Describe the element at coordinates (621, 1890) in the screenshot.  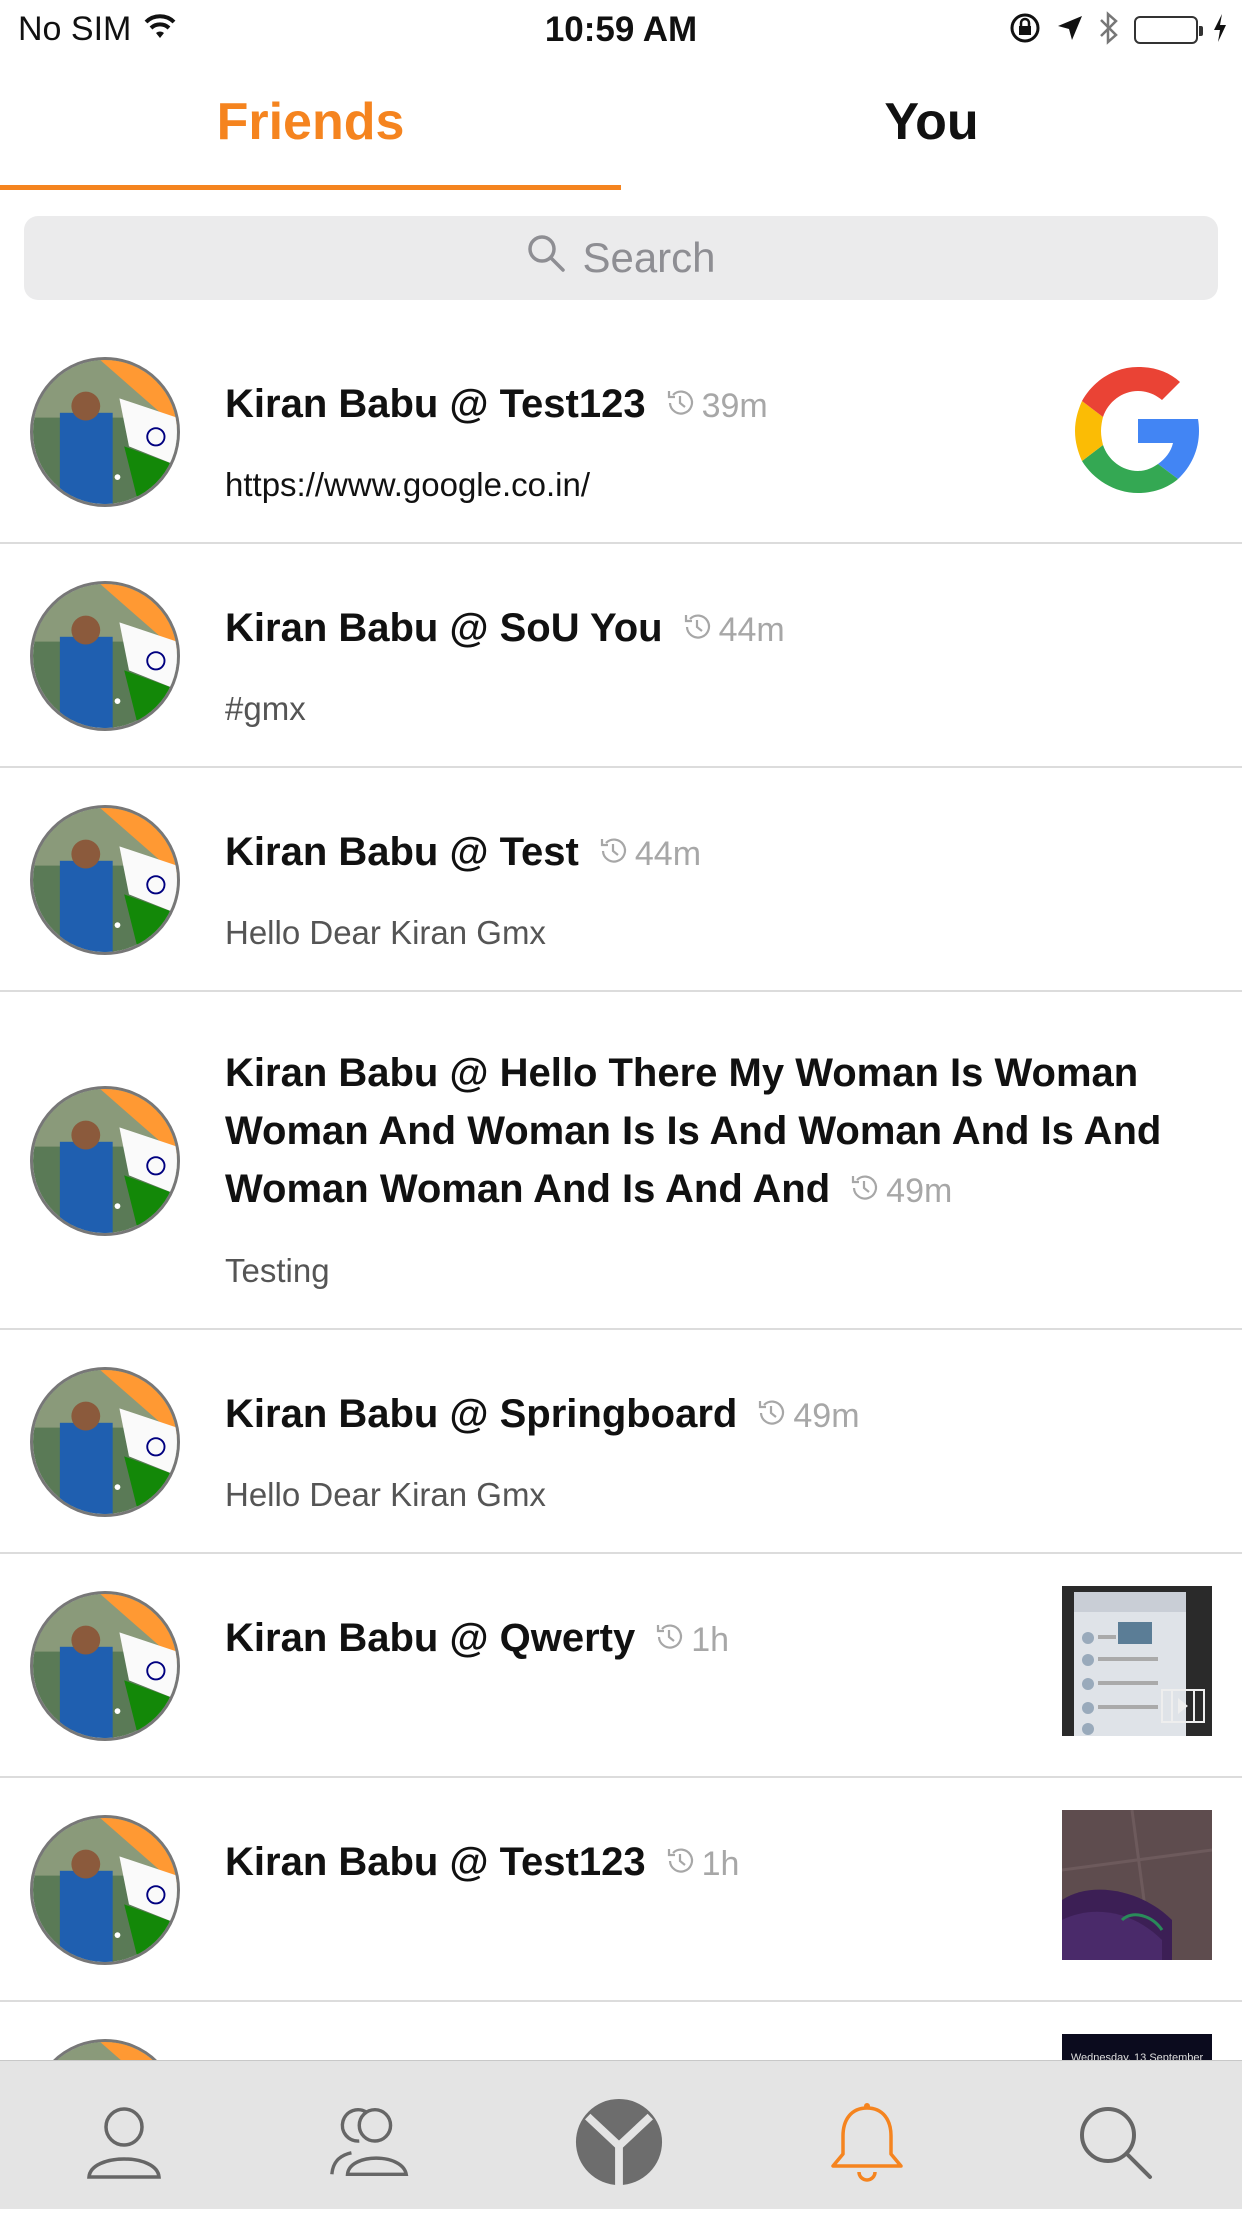
I see `feed-row: Kiran Babu @ Test123 1h` at that location.